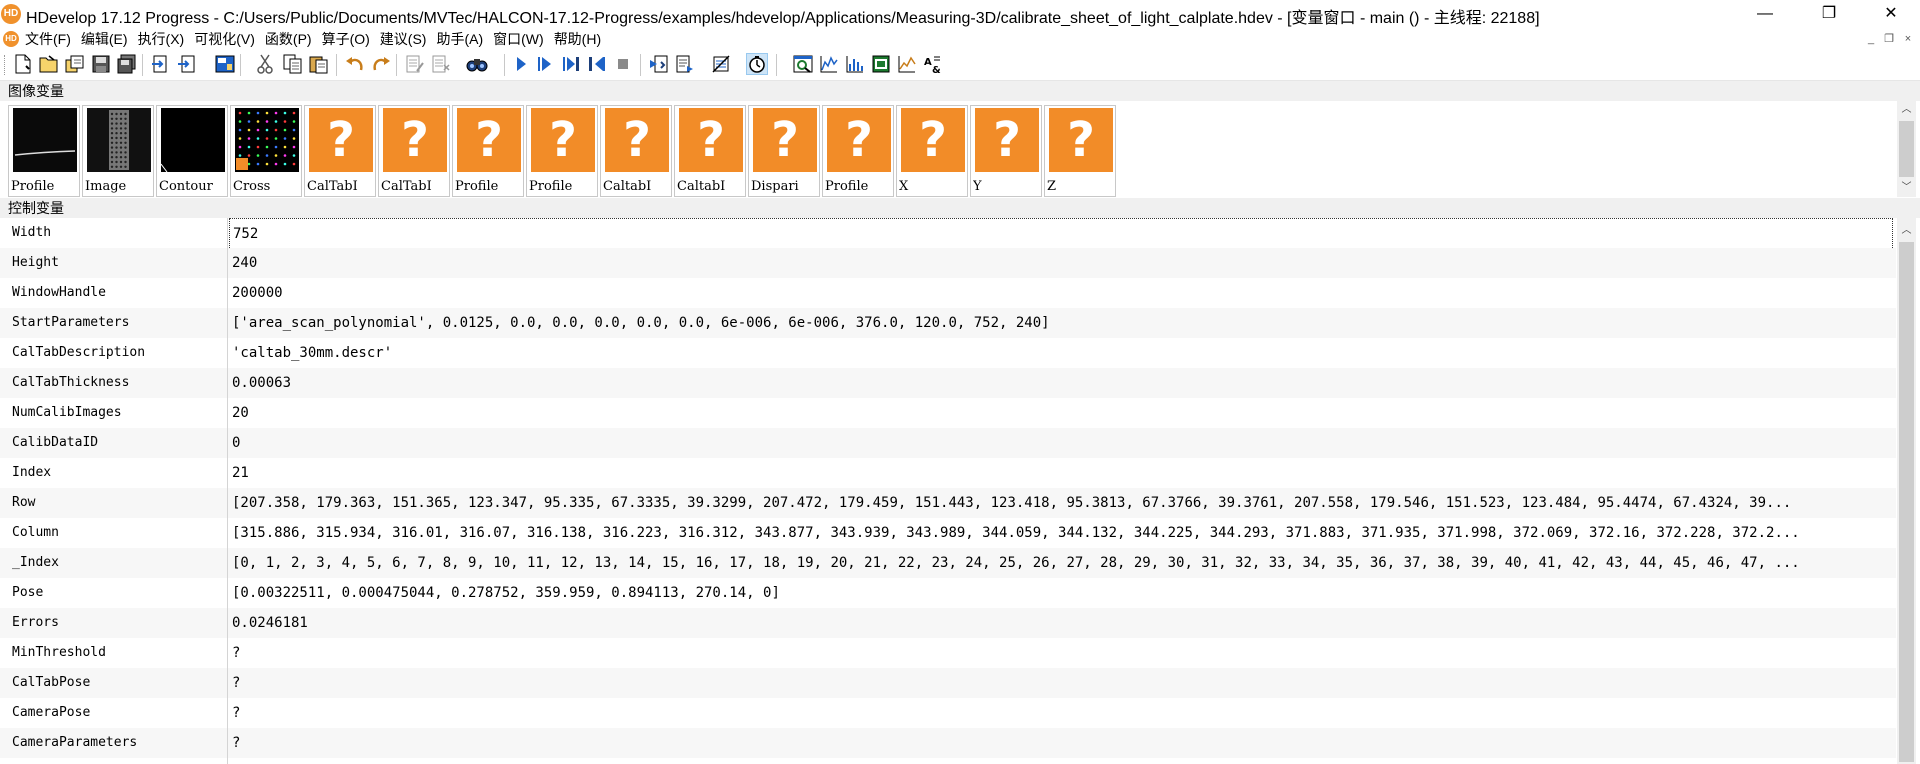 The width and height of the screenshot is (1920, 764). I want to click on control-variable-row: CameraParameters?, so click(948, 743).